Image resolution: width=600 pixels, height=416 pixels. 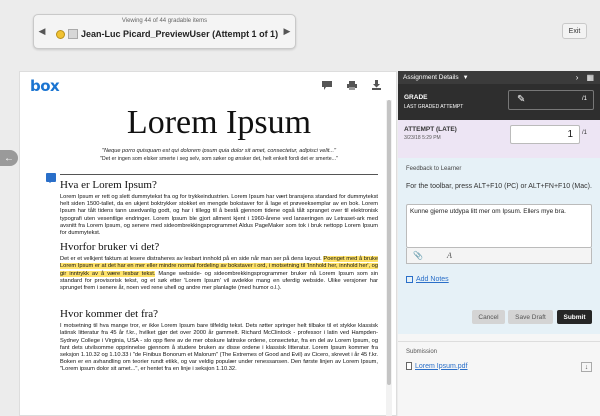 What do you see at coordinates (108, 185) in the screenshot?
I see `section-heading: Hva er Lorem Ipsum?` at bounding box center [108, 185].